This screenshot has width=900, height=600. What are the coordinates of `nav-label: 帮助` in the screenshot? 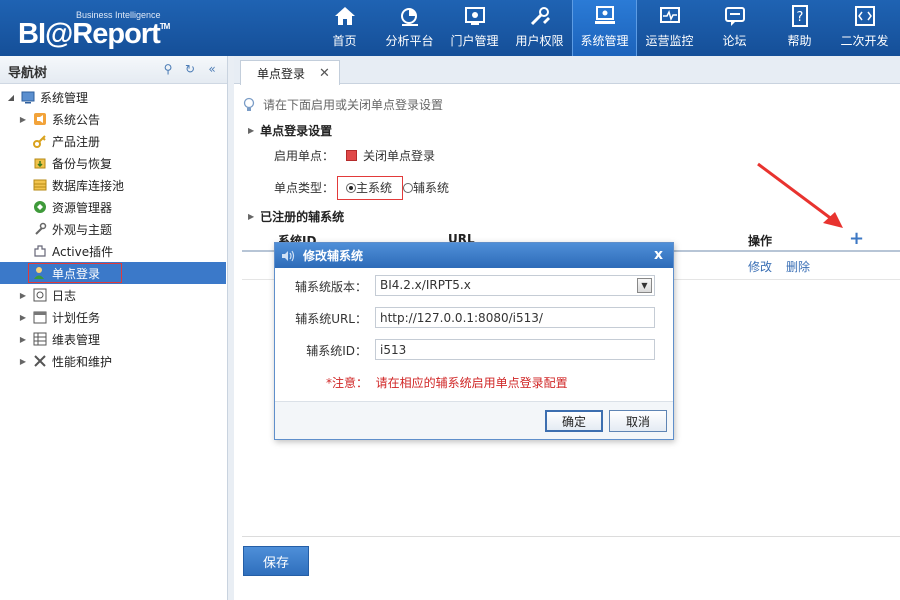 It's located at (799, 41).